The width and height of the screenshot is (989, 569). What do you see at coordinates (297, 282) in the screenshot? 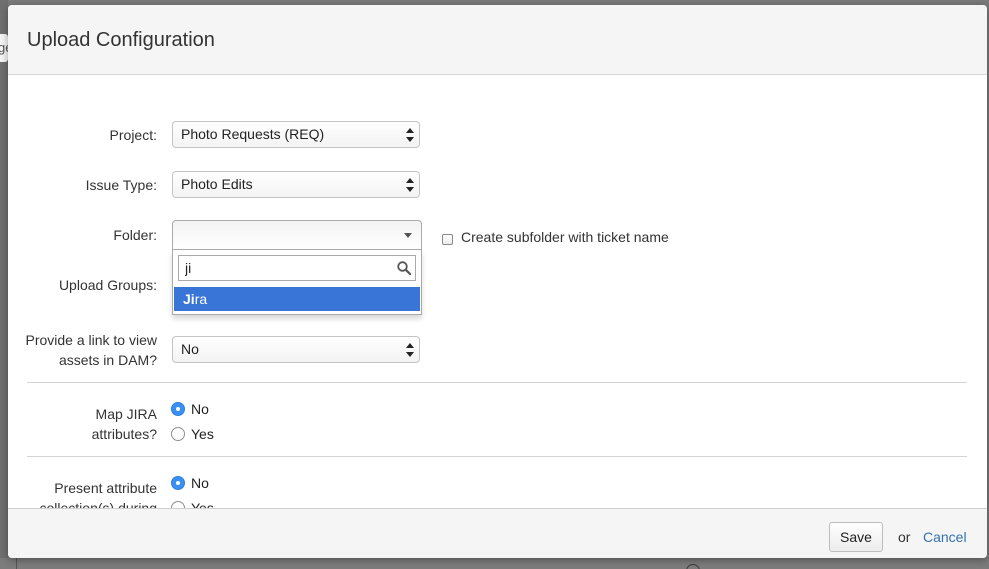
I see `folder-dropdown: Jira` at bounding box center [297, 282].